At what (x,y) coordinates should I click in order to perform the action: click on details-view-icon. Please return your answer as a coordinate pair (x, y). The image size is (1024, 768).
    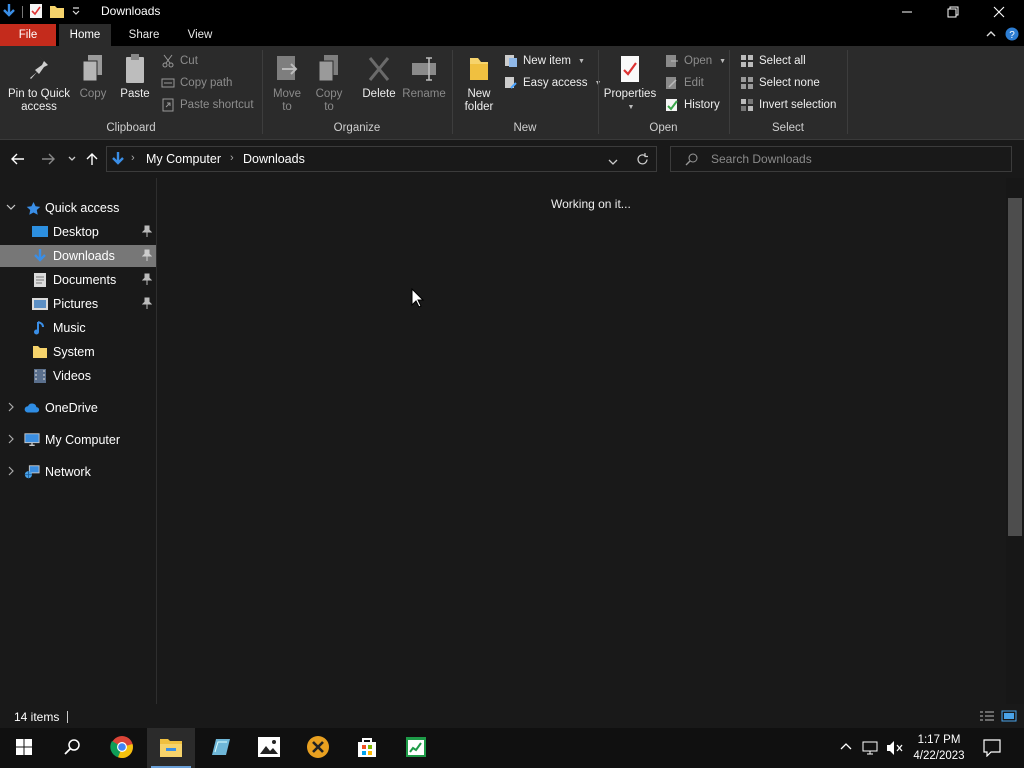
    Looking at the image, I should click on (987, 716).